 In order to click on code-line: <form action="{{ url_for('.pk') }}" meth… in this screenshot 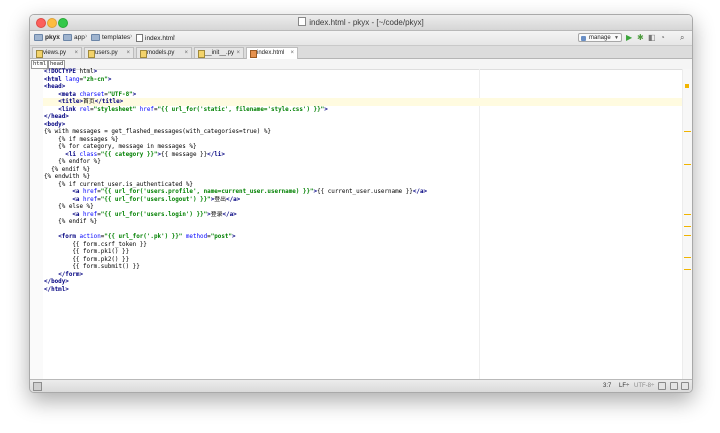, I will do `click(235, 238)`.